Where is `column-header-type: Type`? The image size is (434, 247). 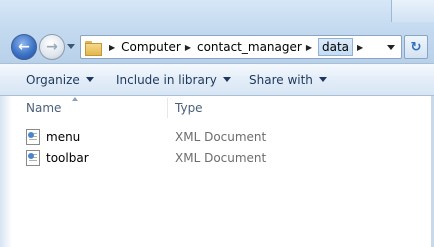
column-header-type: Type is located at coordinates (189, 108).